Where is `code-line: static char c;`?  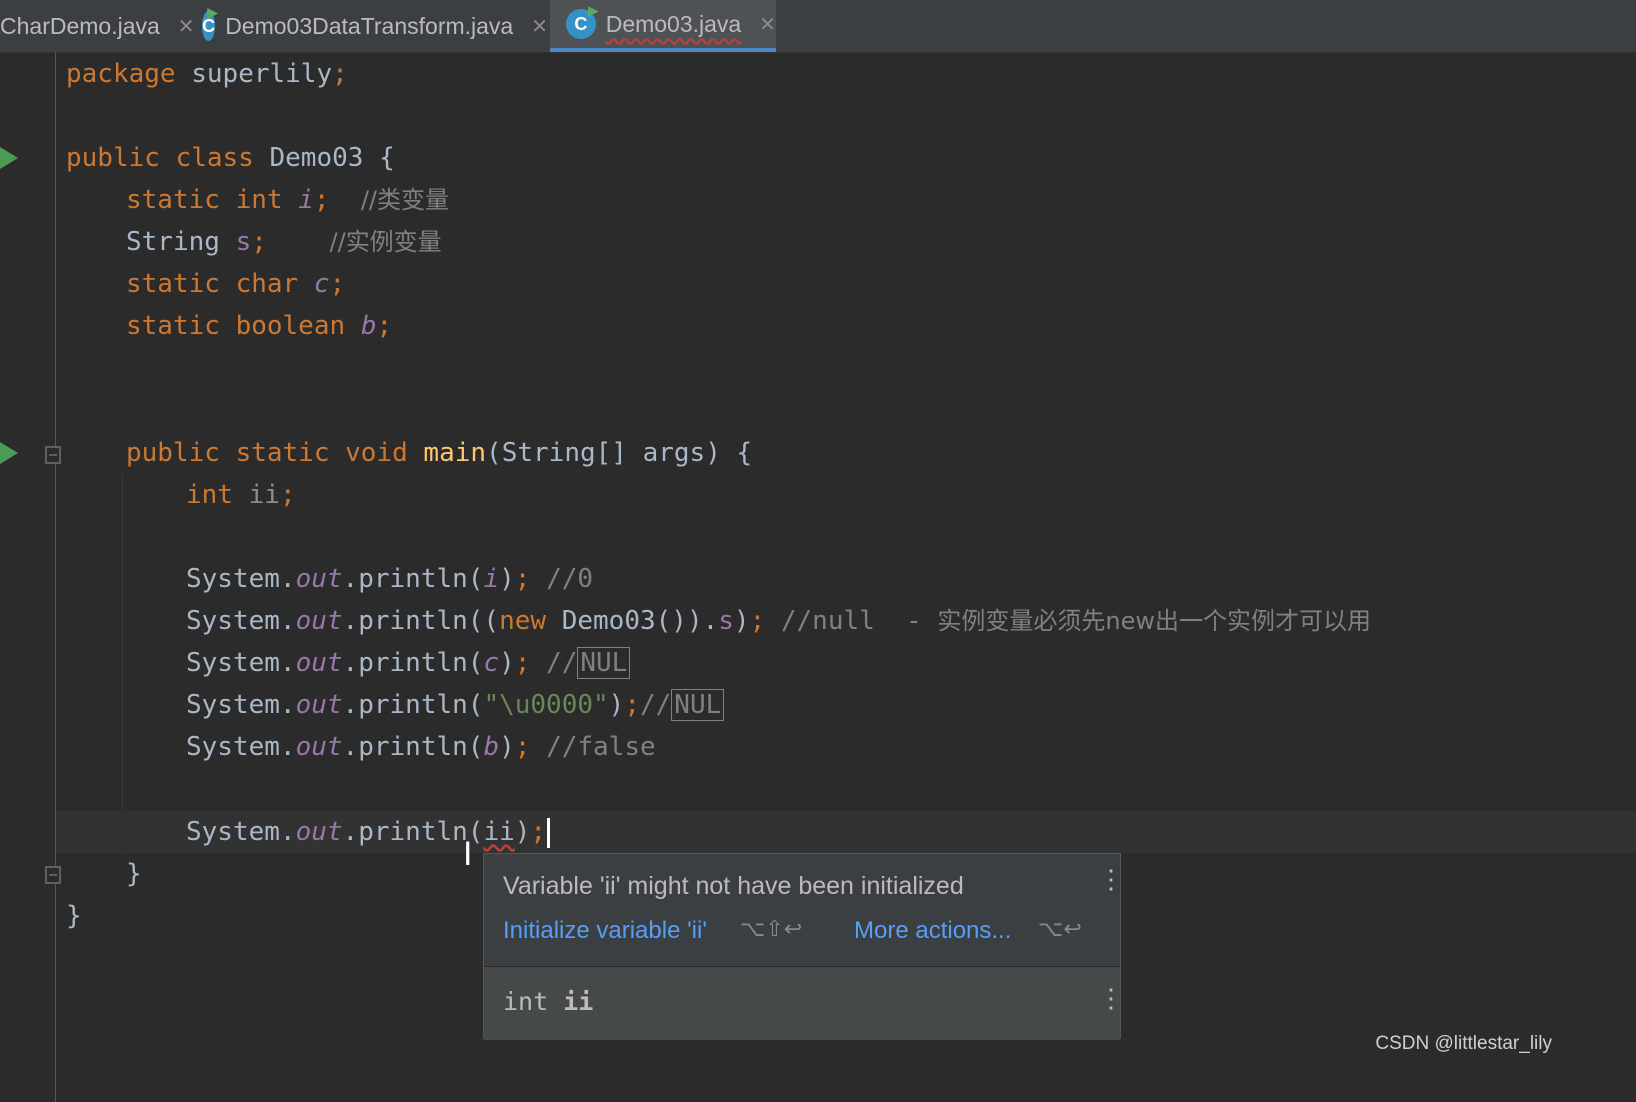
code-line: static char c; is located at coordinates (236, 284).